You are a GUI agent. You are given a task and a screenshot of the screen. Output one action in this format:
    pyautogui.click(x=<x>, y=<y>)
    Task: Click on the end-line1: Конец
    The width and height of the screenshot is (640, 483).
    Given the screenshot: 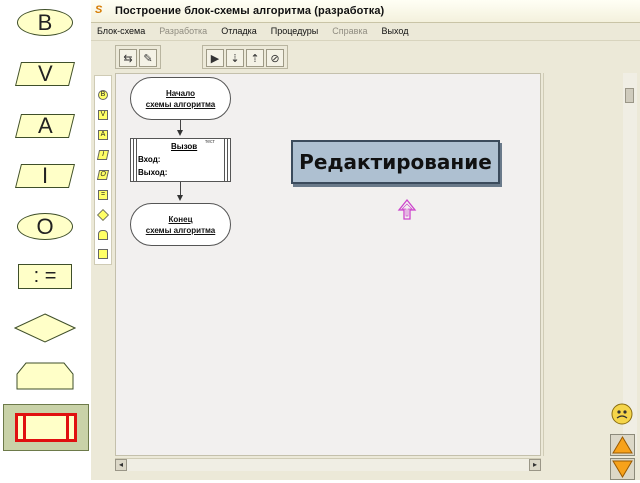 What is the action you would take?
    pyautogui.click(x=180, y=219)
    